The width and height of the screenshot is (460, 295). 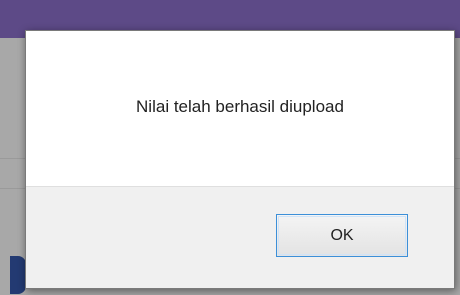 I want to click on dialog-message: Nilai telah berhasil diupload, so click(x=240, y=106).